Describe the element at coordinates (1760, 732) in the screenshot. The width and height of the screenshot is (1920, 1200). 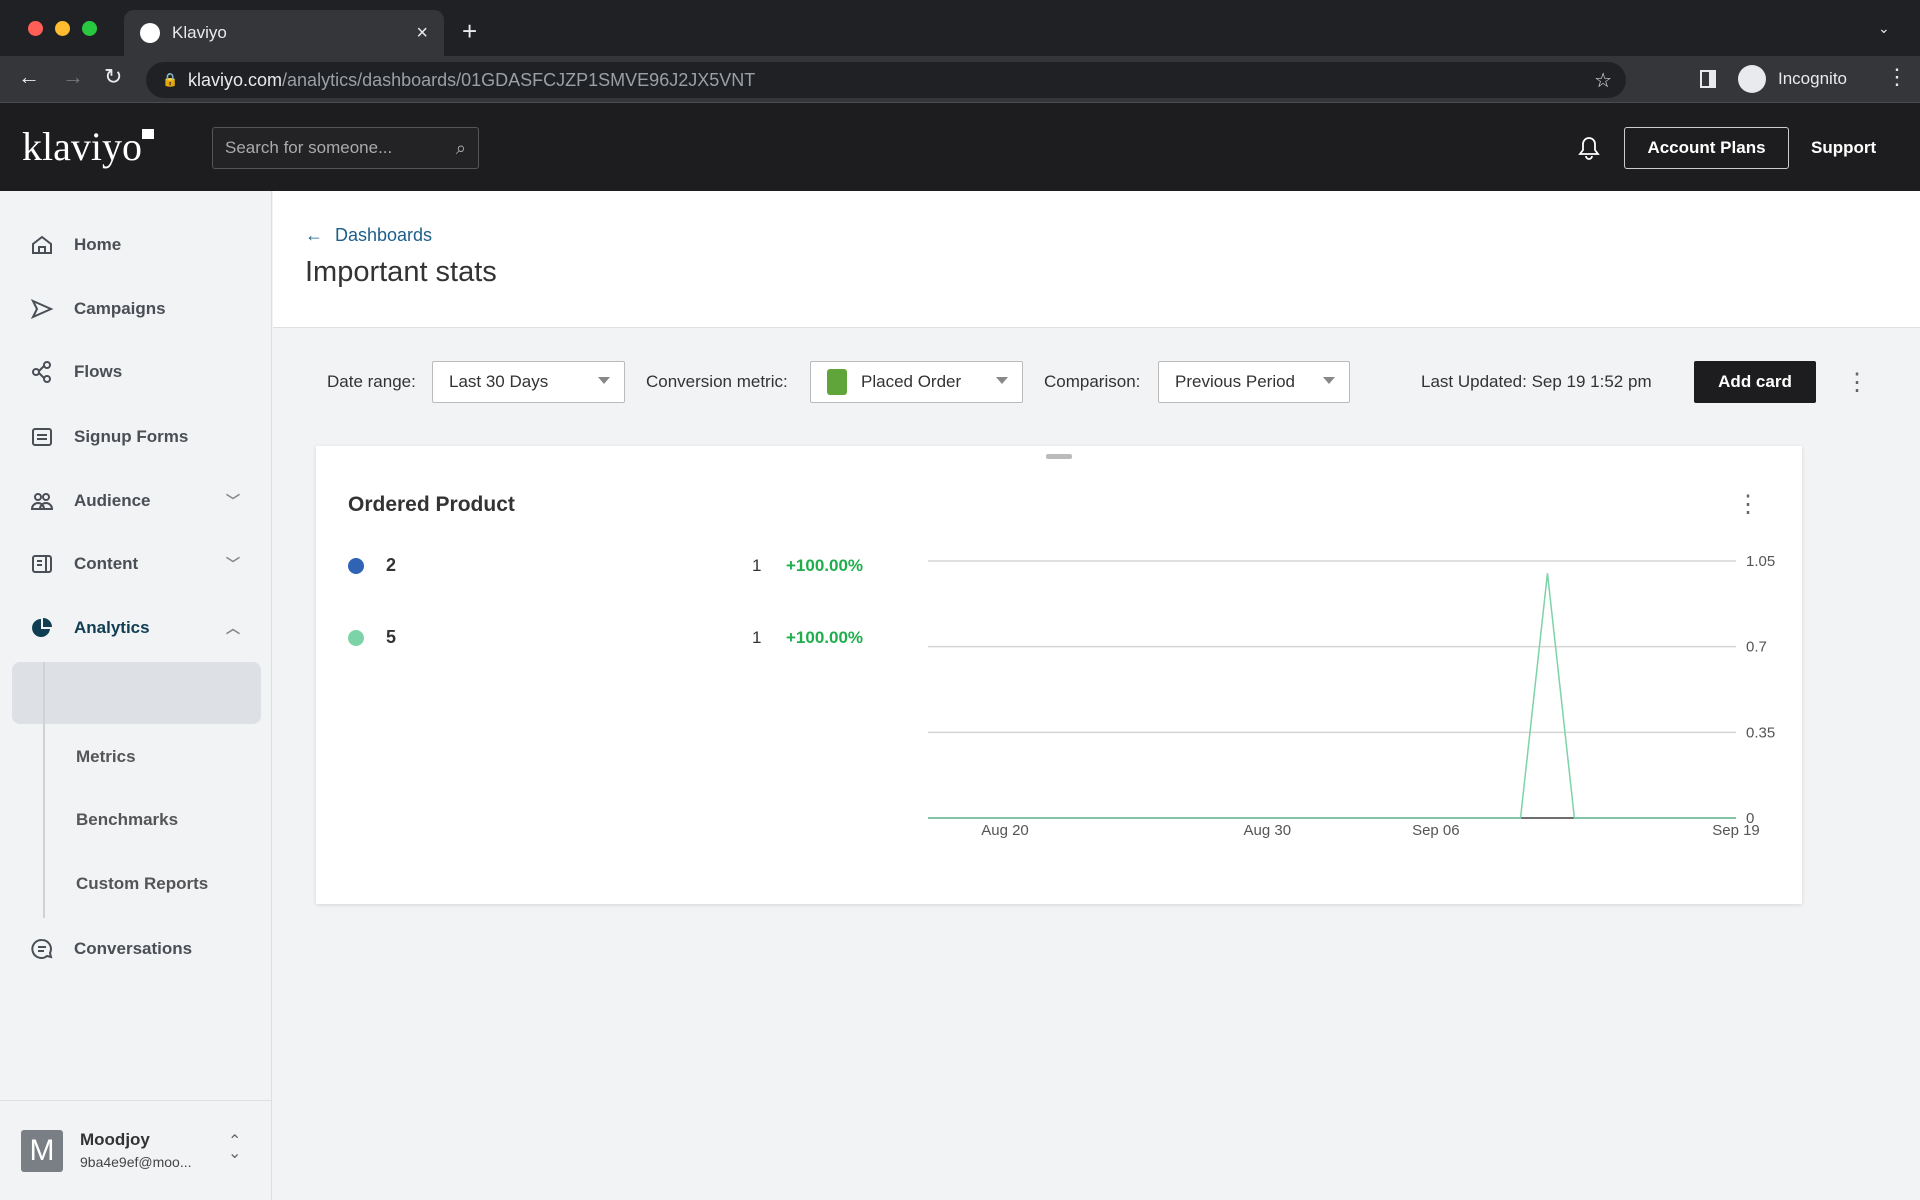
I see `y-tick-label: 0.35` at that location.